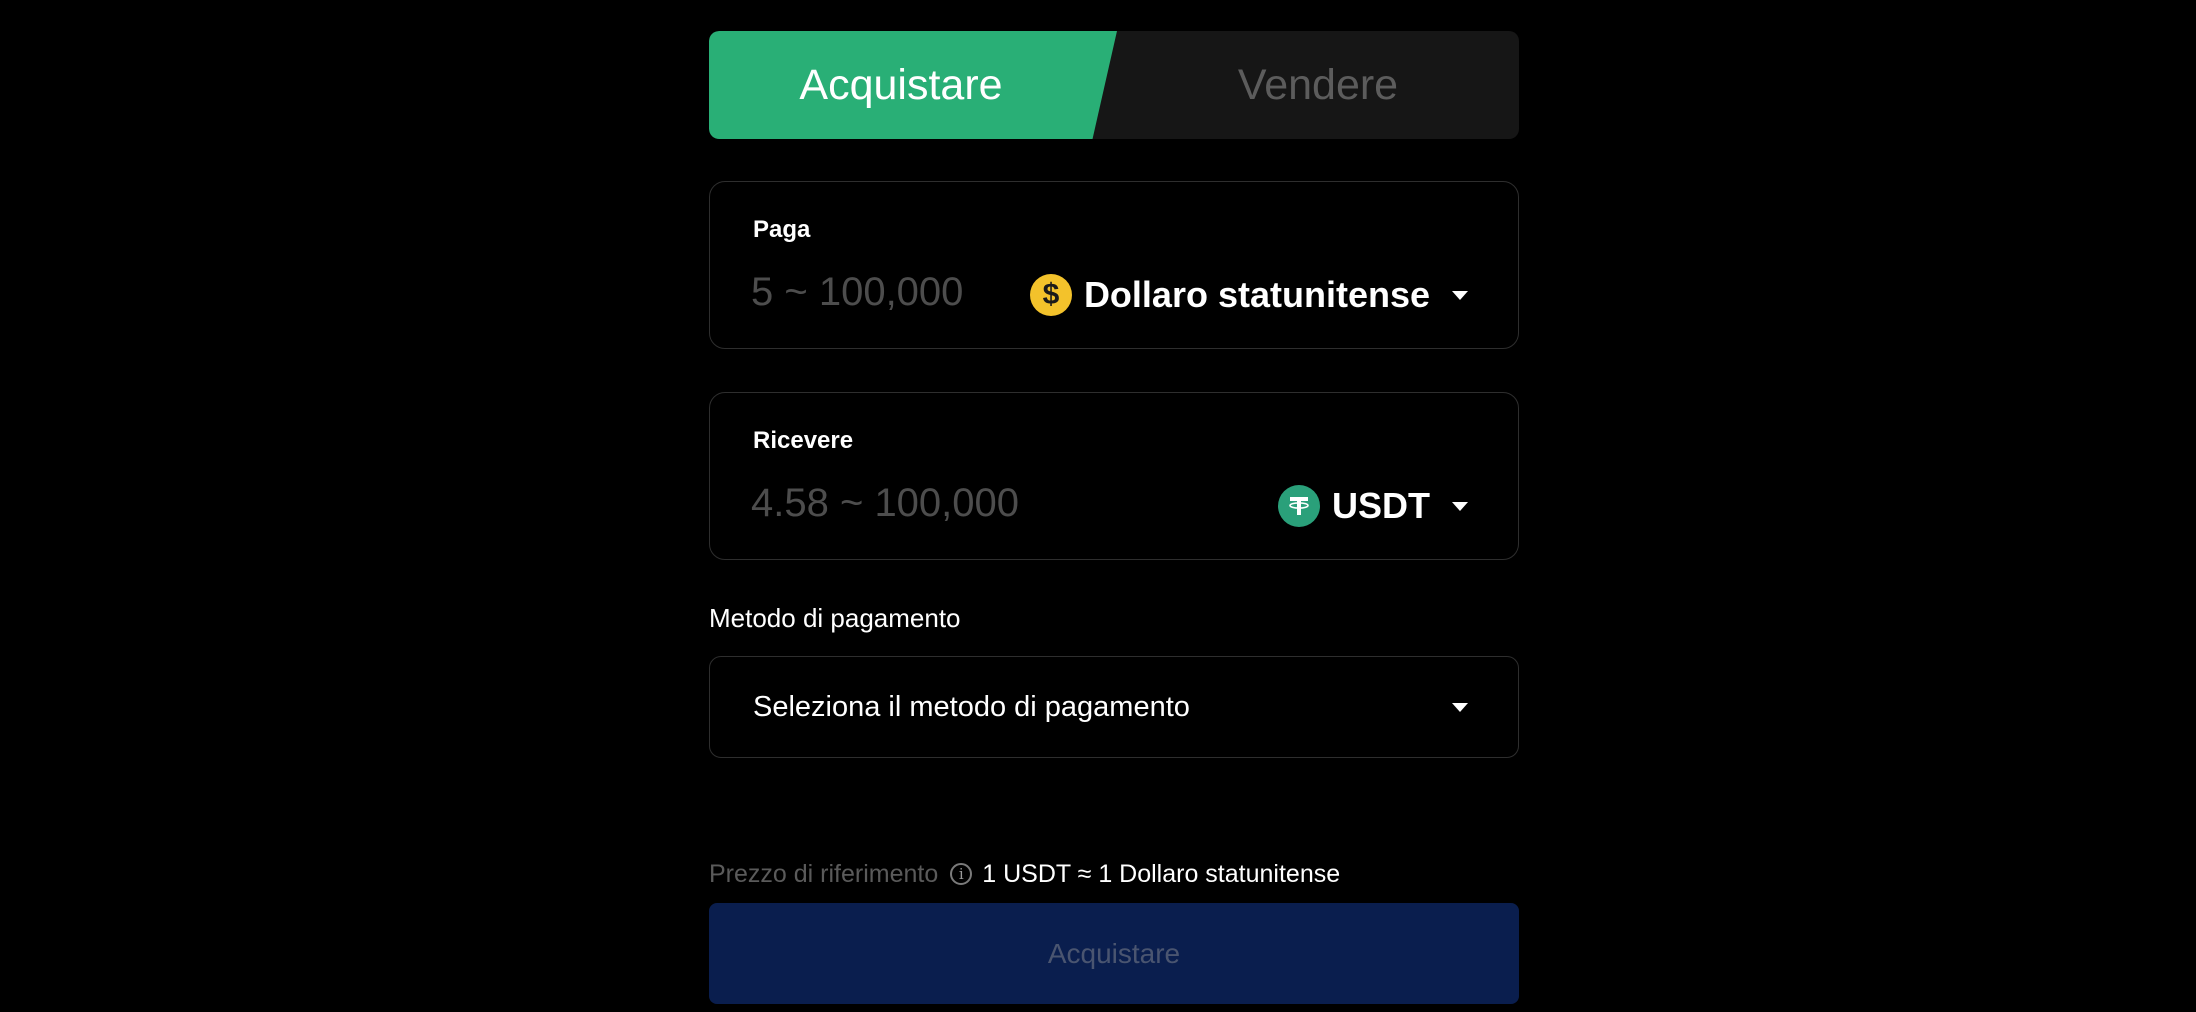 Image resolution: width=2196 pixels, height=1012 pixels. What do you see at coordinates (921, 503) in the screenshot?
I see `receive-amount-input` at bounding box center [921, 503].